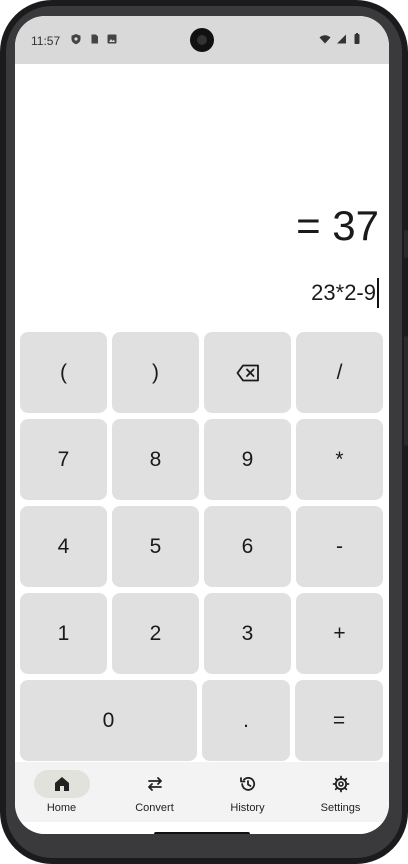 This screenshot has width=408, height=864. What do you see at coordinates (247, 546) in the screenshot?
I see `key-6: 6` at bounding box center [247, 546].